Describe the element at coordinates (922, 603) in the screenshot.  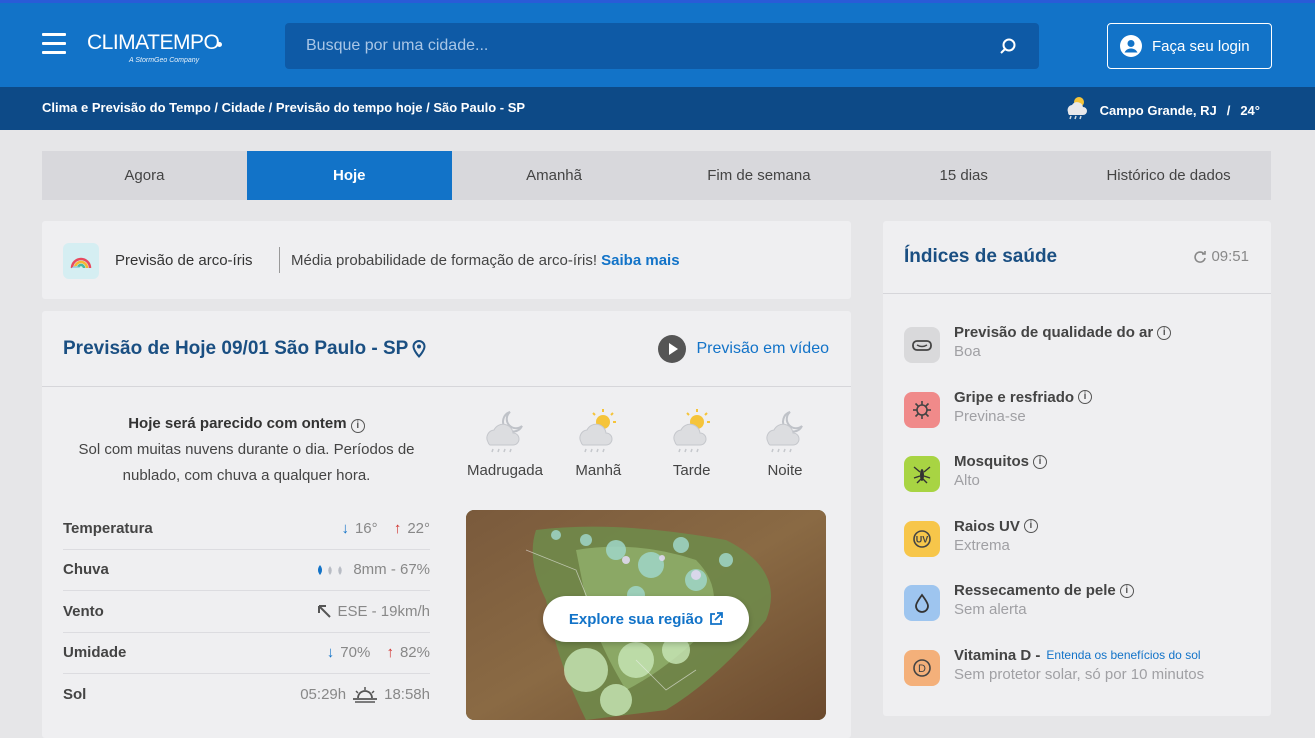
I see `drop-icon` at that location.